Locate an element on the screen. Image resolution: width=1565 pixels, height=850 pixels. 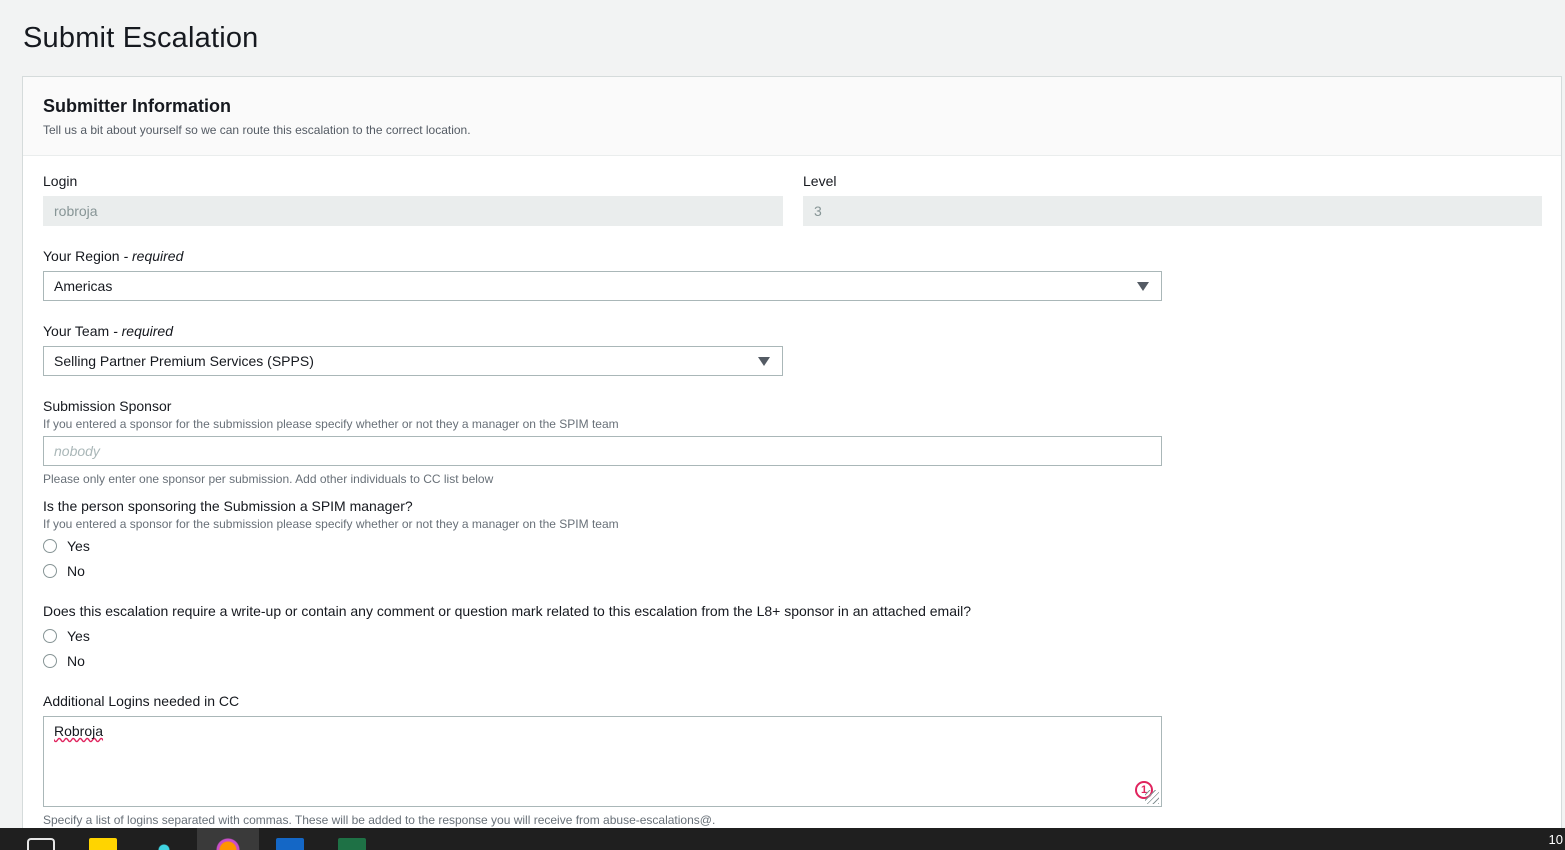
outlook-icon is located at coordinates (290, 844).